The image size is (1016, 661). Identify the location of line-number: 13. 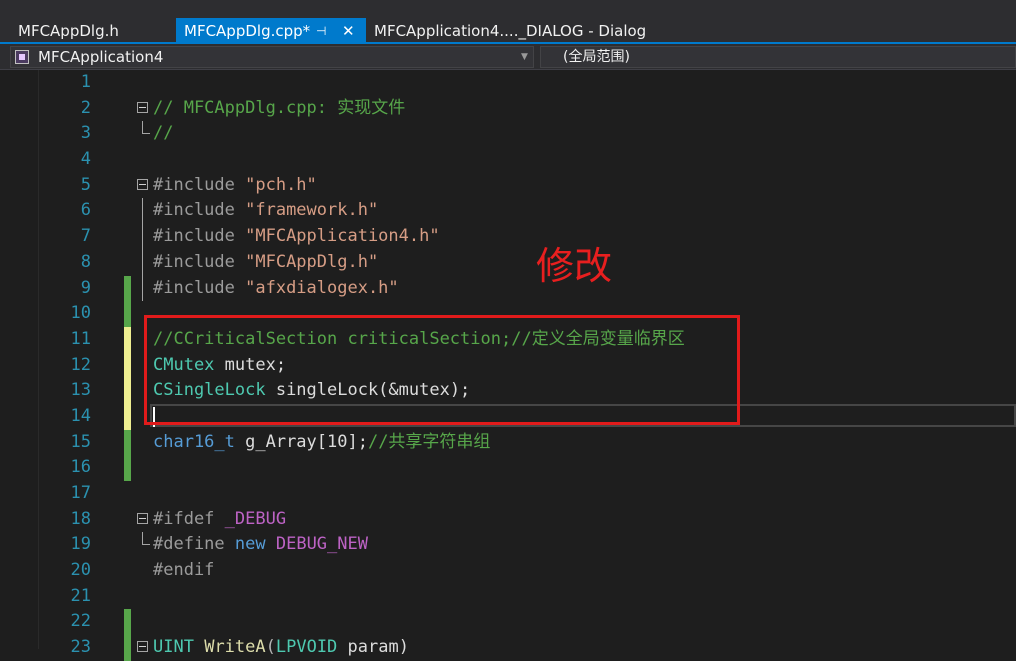
(80, 390).